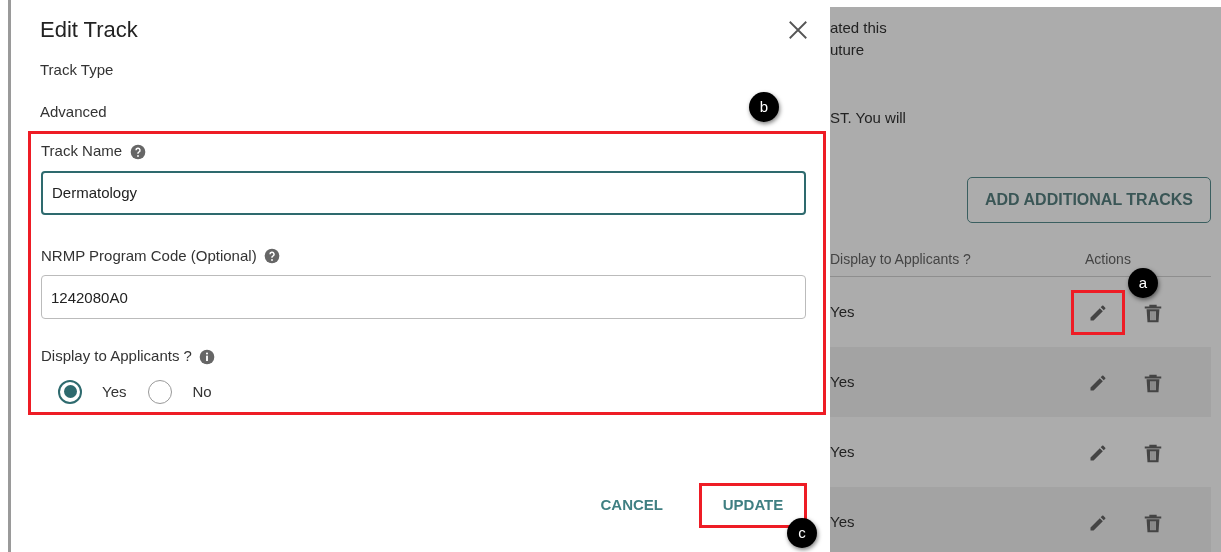  Describe the element at coordinates (77, 70) in the screenshot. I see `field-label: Track Type` at that location.